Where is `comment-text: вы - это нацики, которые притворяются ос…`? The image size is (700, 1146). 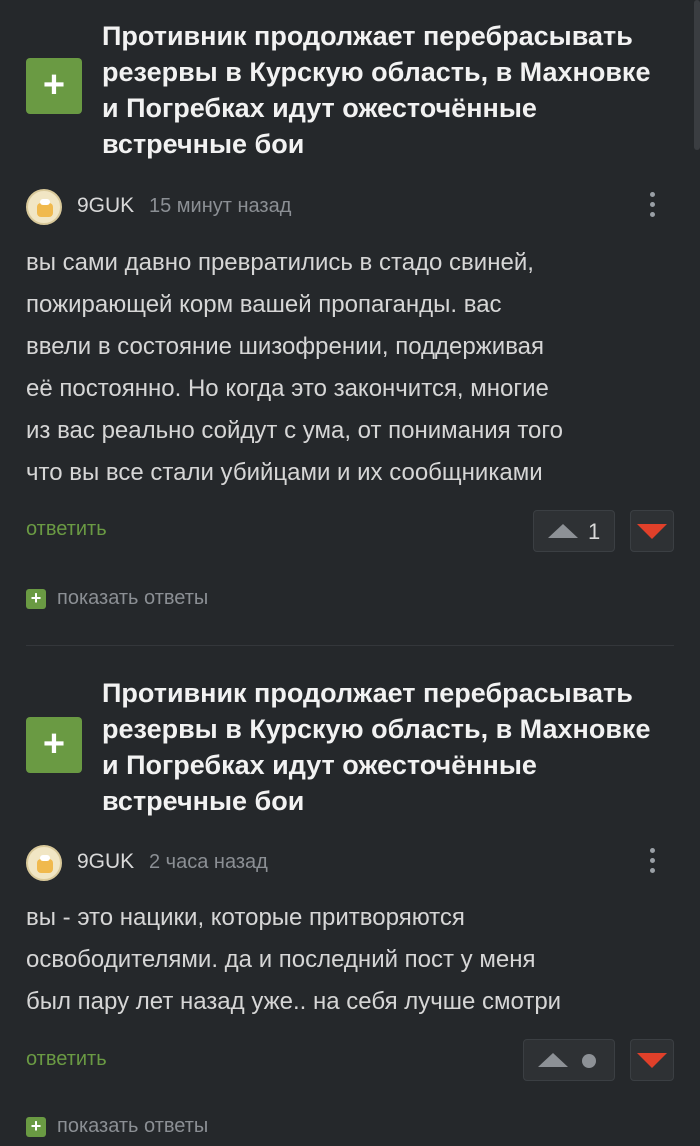
comment-text: вы - это нацики, которые притворяются ос… is located at coordinates (351, 960).